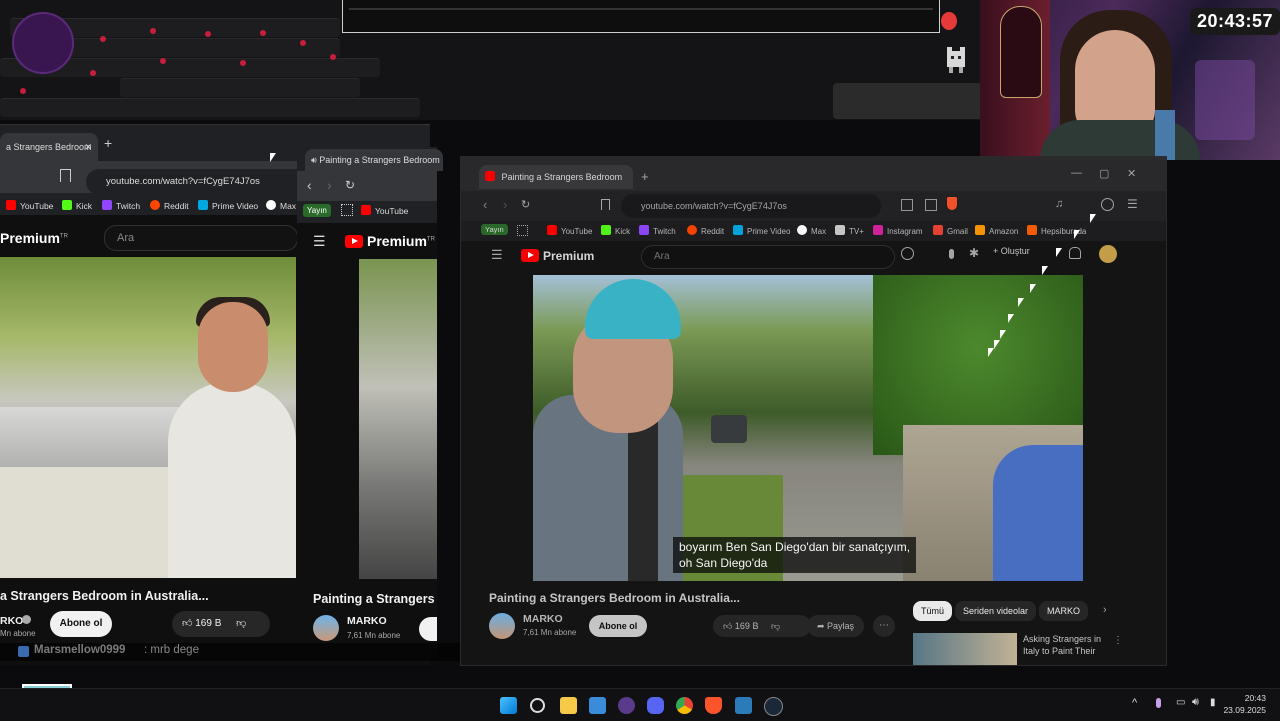 The width and height of the screenshot is (1280, 721). I want to click on tab-middle: 🔊︎ Painting a Strangers Bedroom, so click(374, 160).